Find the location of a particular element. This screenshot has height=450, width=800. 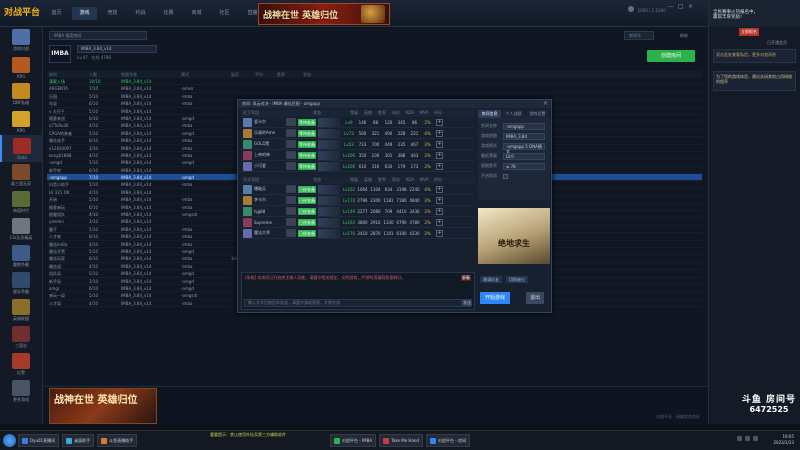

create-room-button: 创建房间 is located at coordinates (671, 56).